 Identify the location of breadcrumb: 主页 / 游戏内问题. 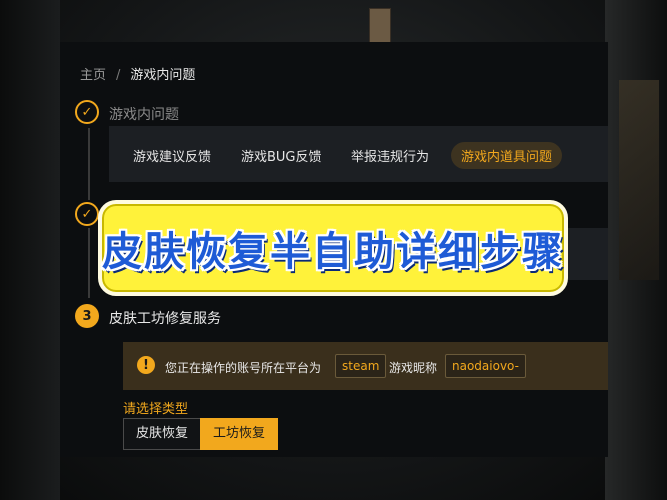
(137, 73).